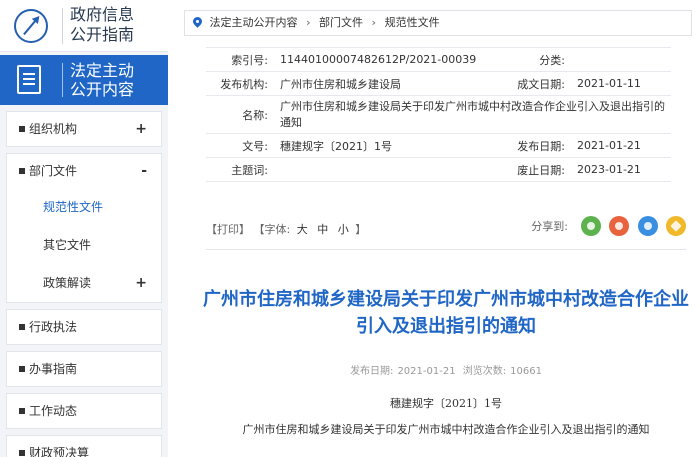 The height and width of the screenshot is (457, 700). Describe the element at coordinates (67, 283) in the screenshot. I see `sidebar-subitem-label: 政策解读` at that location.